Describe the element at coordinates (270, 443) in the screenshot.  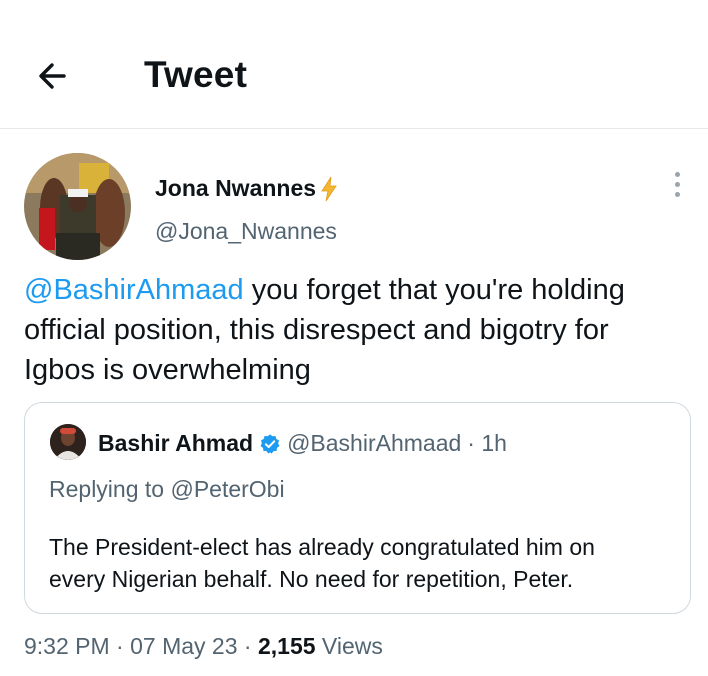
I see `verified-badge-icon` at that location.